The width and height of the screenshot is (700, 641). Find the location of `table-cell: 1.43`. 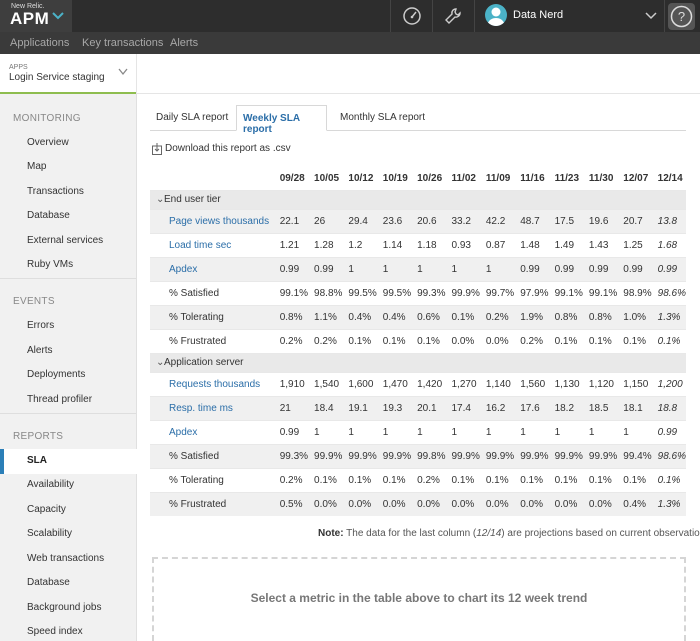

table-cell: 1.43 is located at coordinates (600, 244).